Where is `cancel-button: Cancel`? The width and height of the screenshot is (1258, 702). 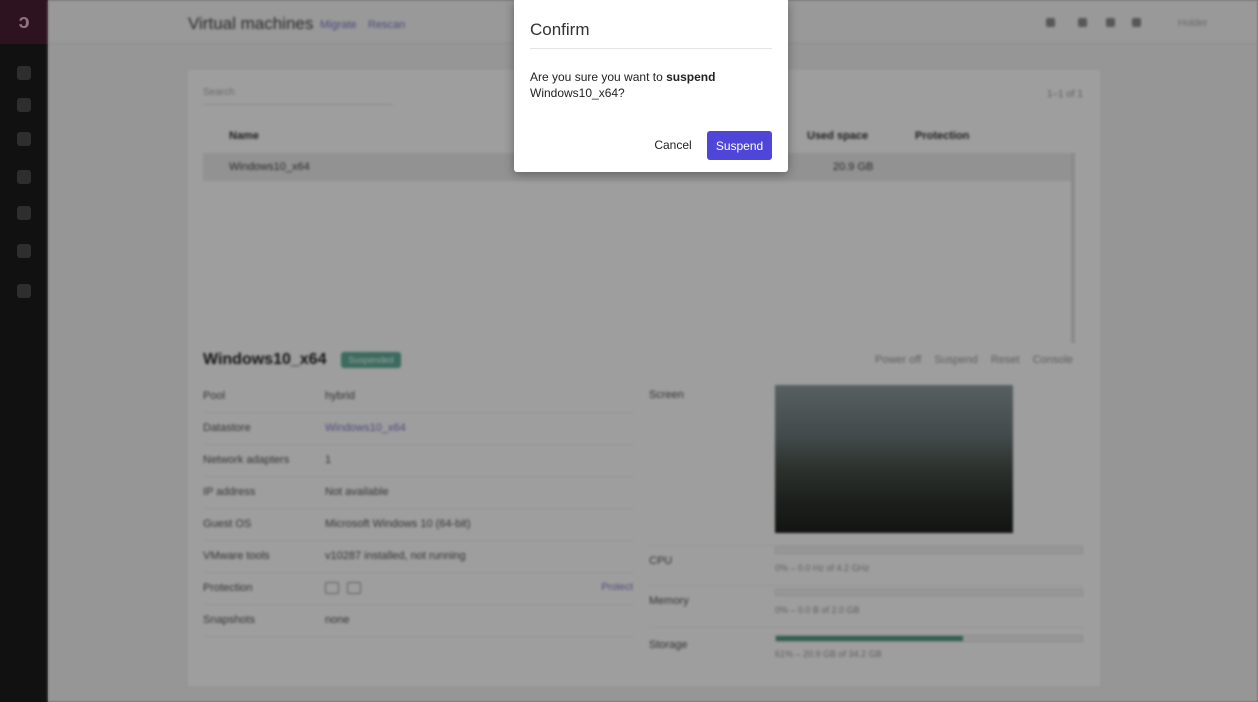
cancel-button: Cancel is located at coordinates (673, 145).